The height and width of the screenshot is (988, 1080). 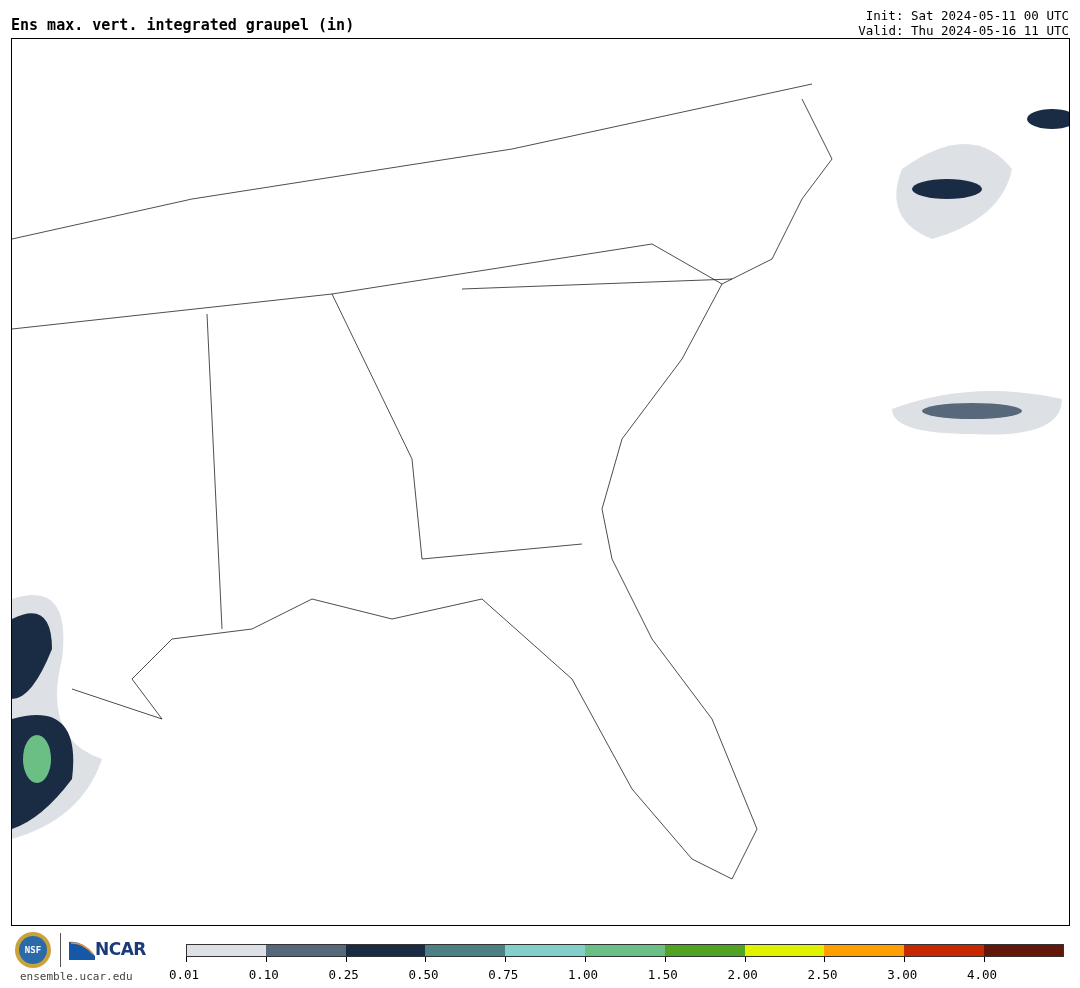 I want to click on legend-label: 1.00, so click(x=583, y=974).